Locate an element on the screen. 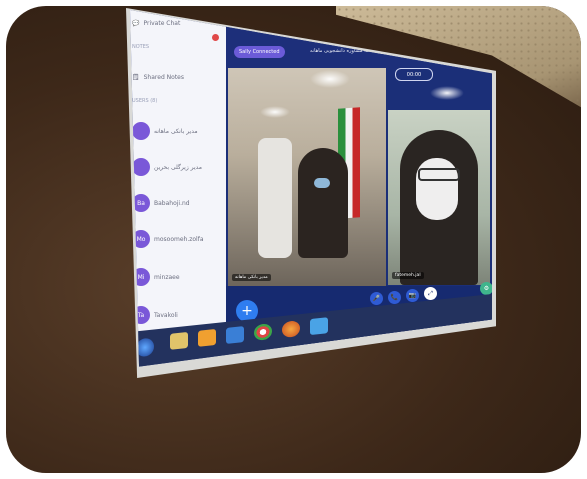 This screenshot has width=587, height=479. chrome-icon is located at coordinates (263, 332).